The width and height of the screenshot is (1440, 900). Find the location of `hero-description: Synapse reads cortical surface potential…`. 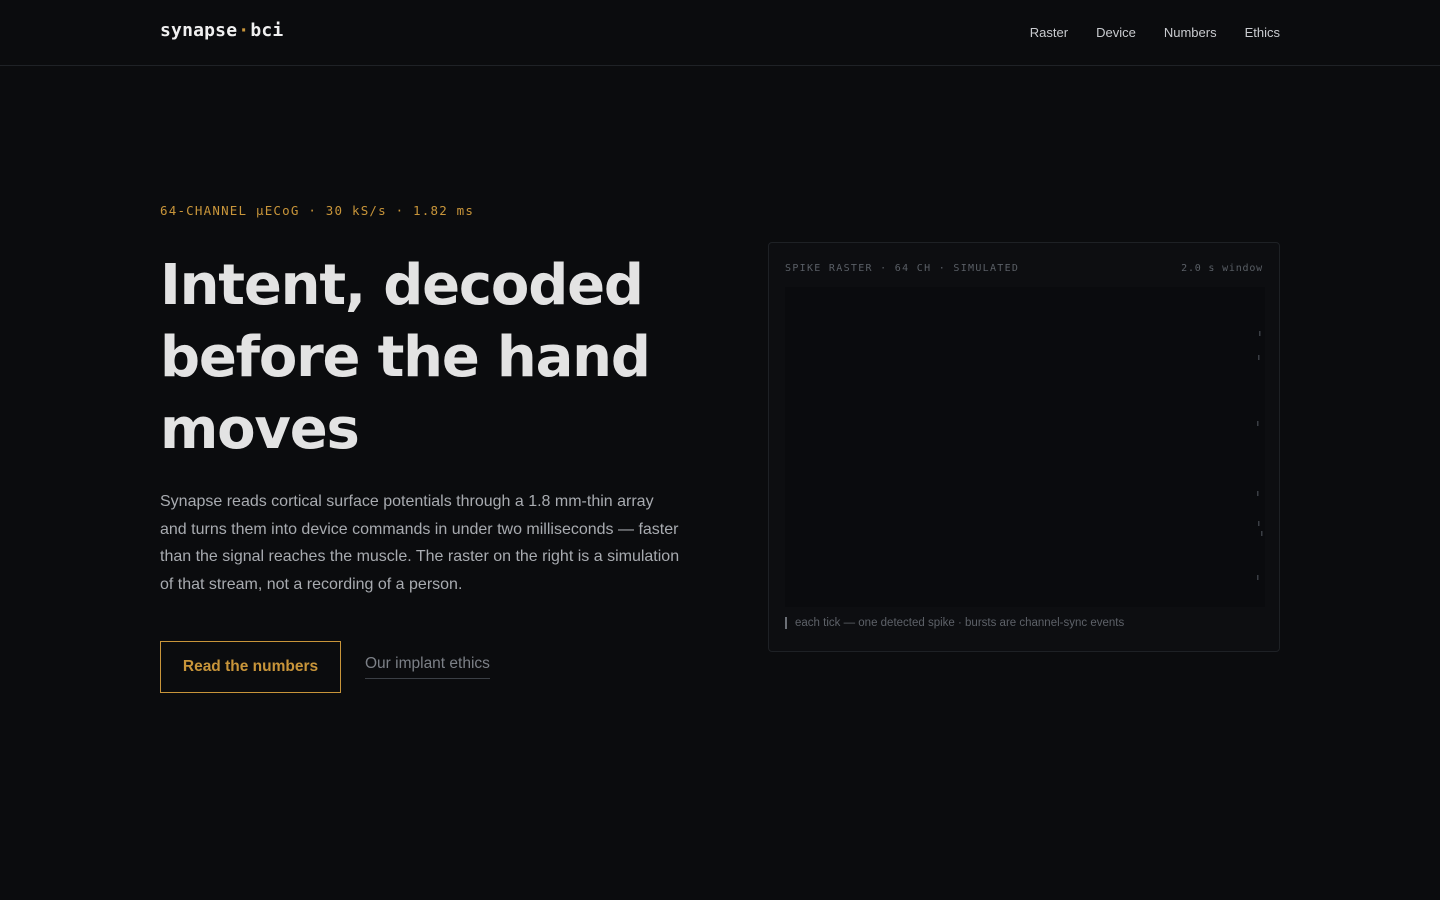

hero-description: Synapse reads cortical surface potential… is located at coordinates (420, 543).